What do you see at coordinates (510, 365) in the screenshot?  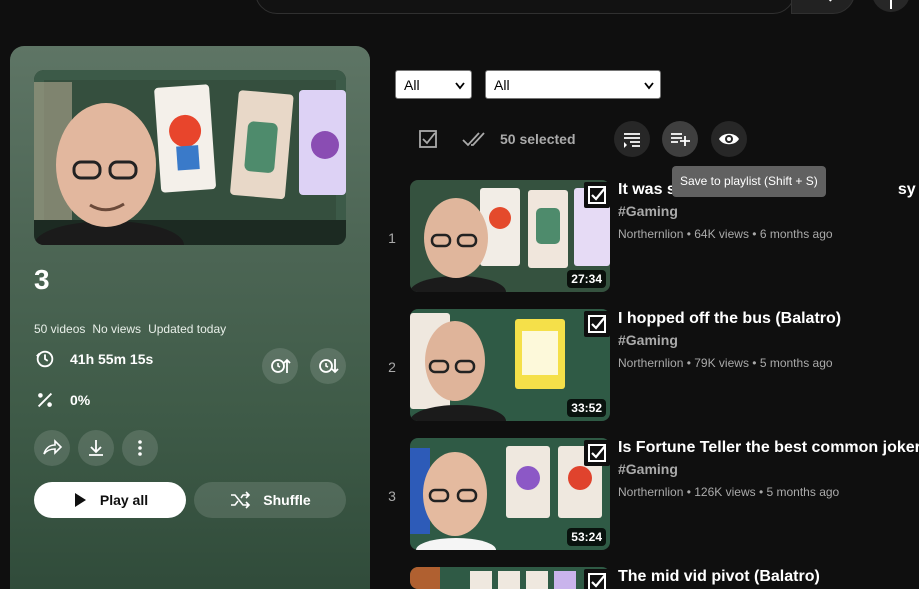 I see `video-thumbnail: 33:52` at bounding box center [510, 365].